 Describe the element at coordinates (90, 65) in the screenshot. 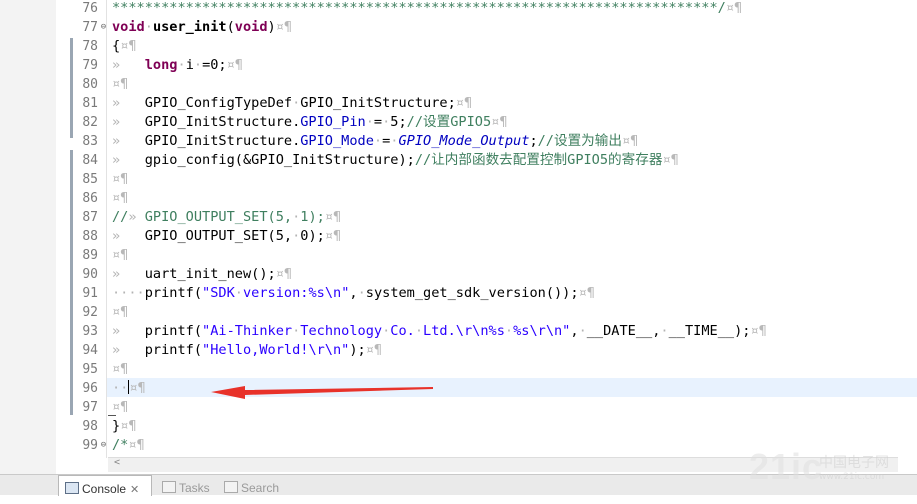

I see `line-number: 79` at that location.